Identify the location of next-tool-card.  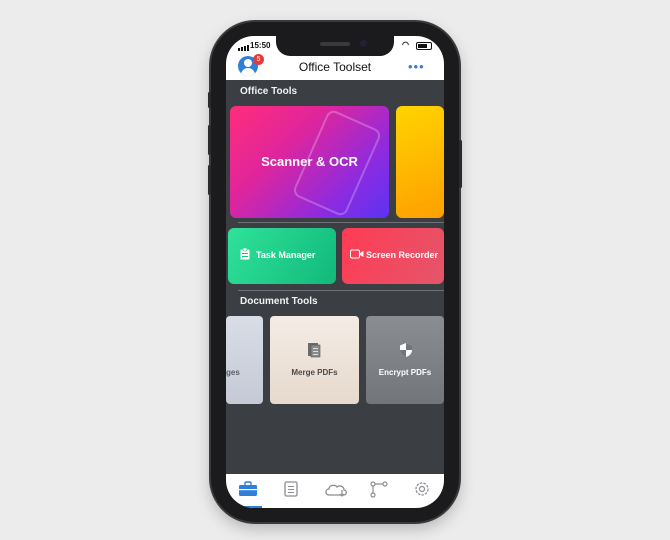
(420, 162).